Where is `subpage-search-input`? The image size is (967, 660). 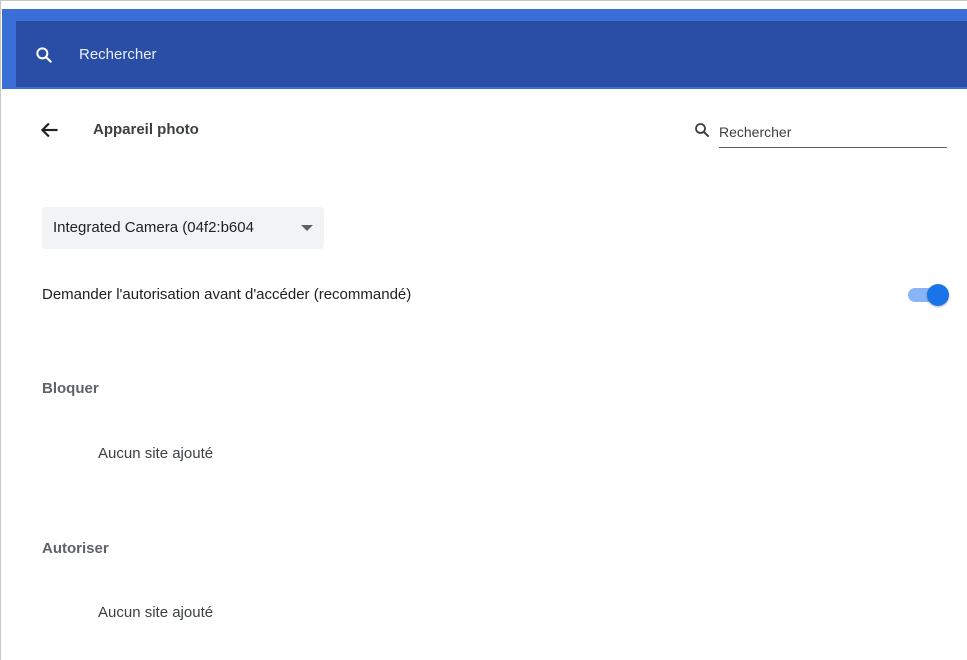
subpage-search-input is located at coordinates (833, 132).